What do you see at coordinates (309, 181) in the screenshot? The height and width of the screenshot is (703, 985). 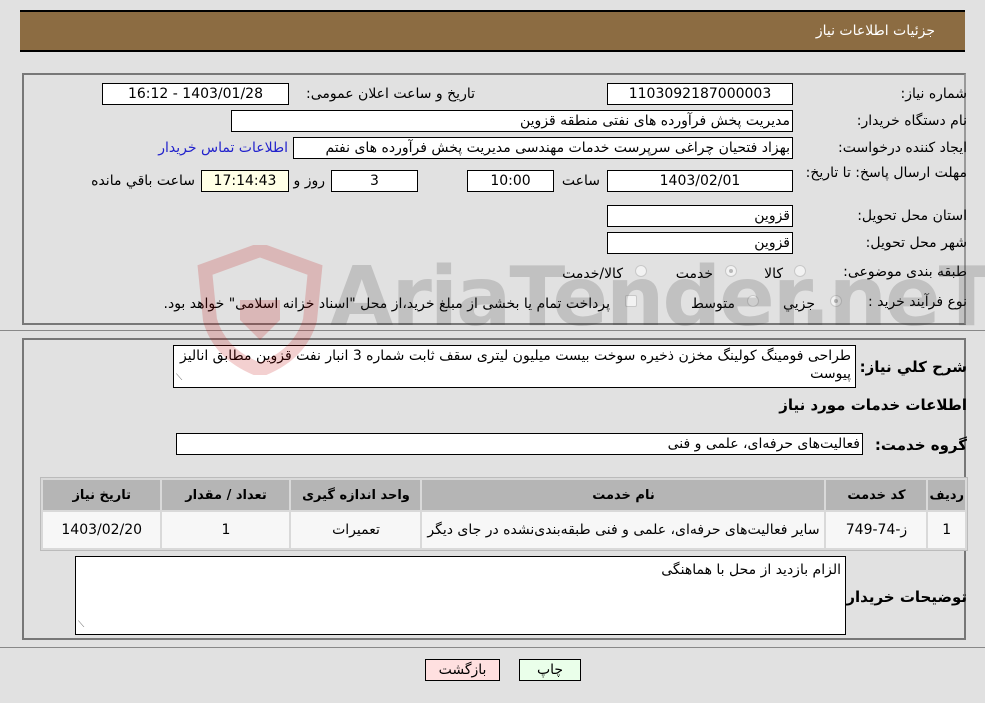 I see `days-label: روز و` at bounding box center [309, 181].